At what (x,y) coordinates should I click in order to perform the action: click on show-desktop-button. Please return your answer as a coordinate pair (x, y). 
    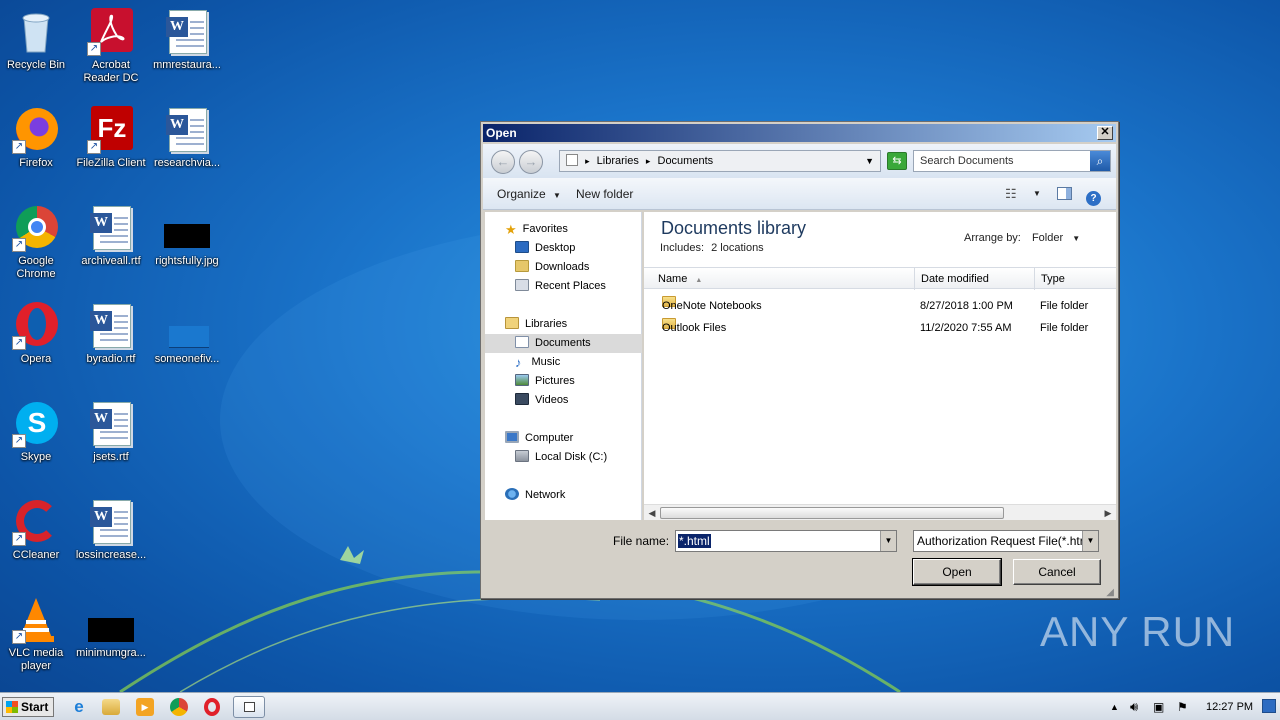
    Looking at the image, I should click on (1269, 706).